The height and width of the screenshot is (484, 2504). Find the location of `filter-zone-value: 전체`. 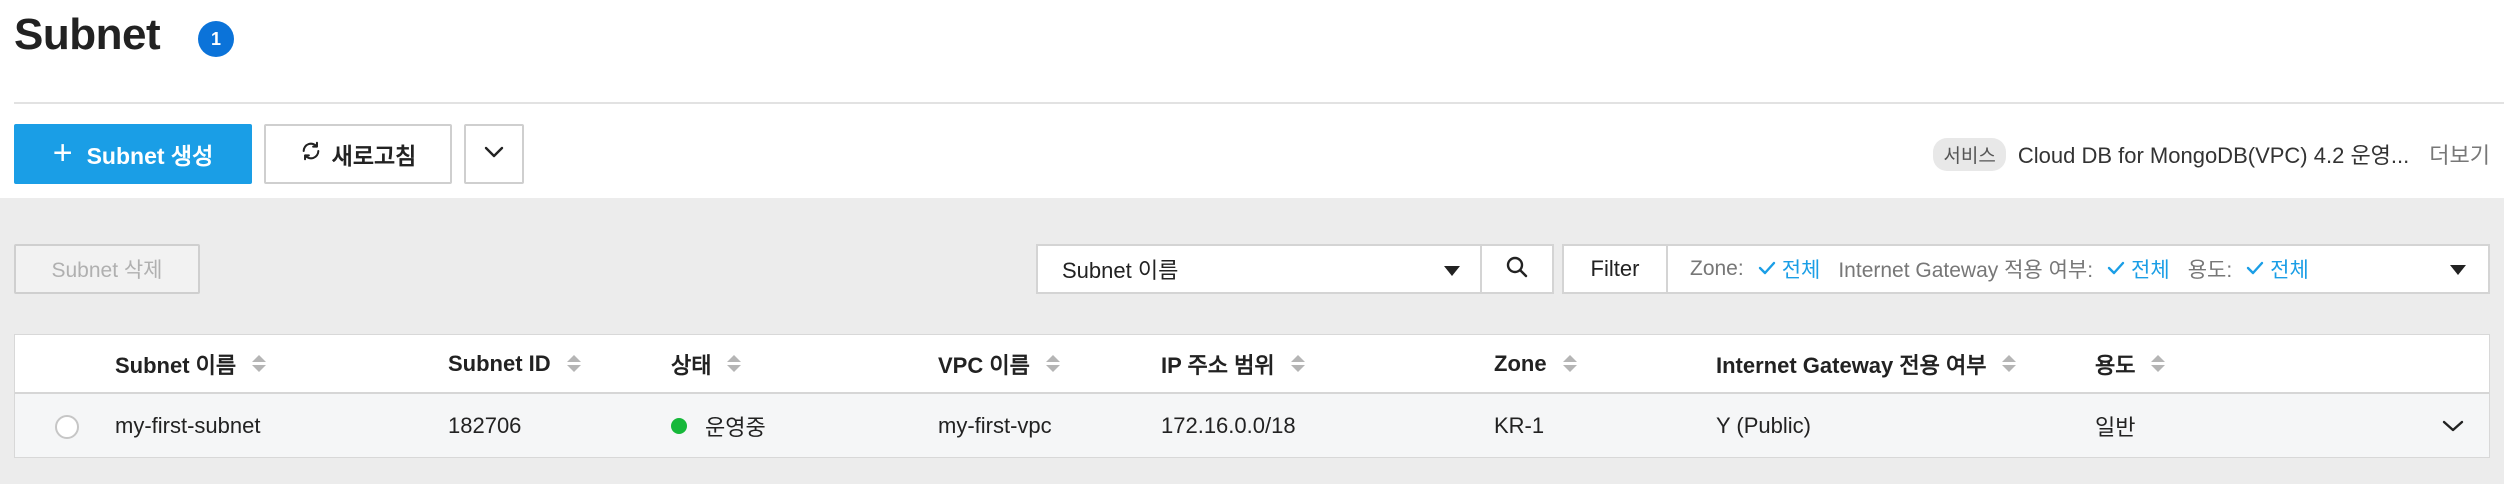

filter-zone-value: 전체 is located at coordinates (1801, 270).